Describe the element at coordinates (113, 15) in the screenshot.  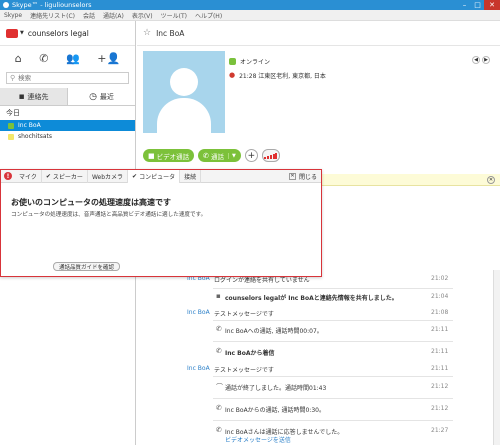
I see `menu-call: 通話(A)` at that location.